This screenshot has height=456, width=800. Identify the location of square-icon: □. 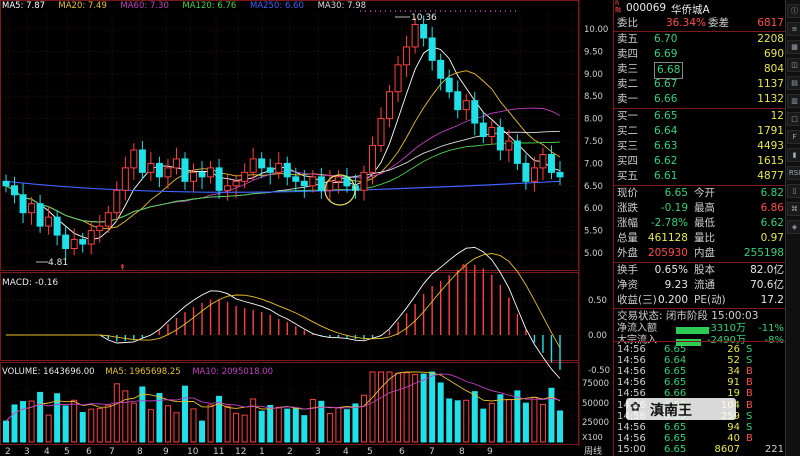
(793, 119).